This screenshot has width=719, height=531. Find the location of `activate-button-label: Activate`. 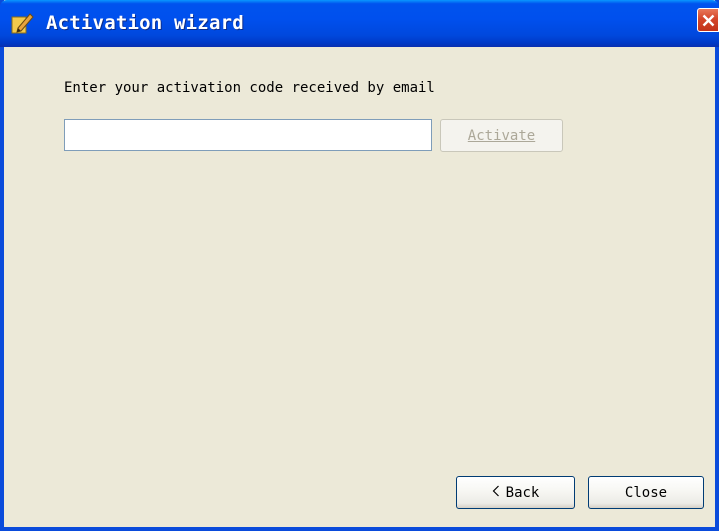

activate-button-label: Activate is located at coordinates (501, 135).